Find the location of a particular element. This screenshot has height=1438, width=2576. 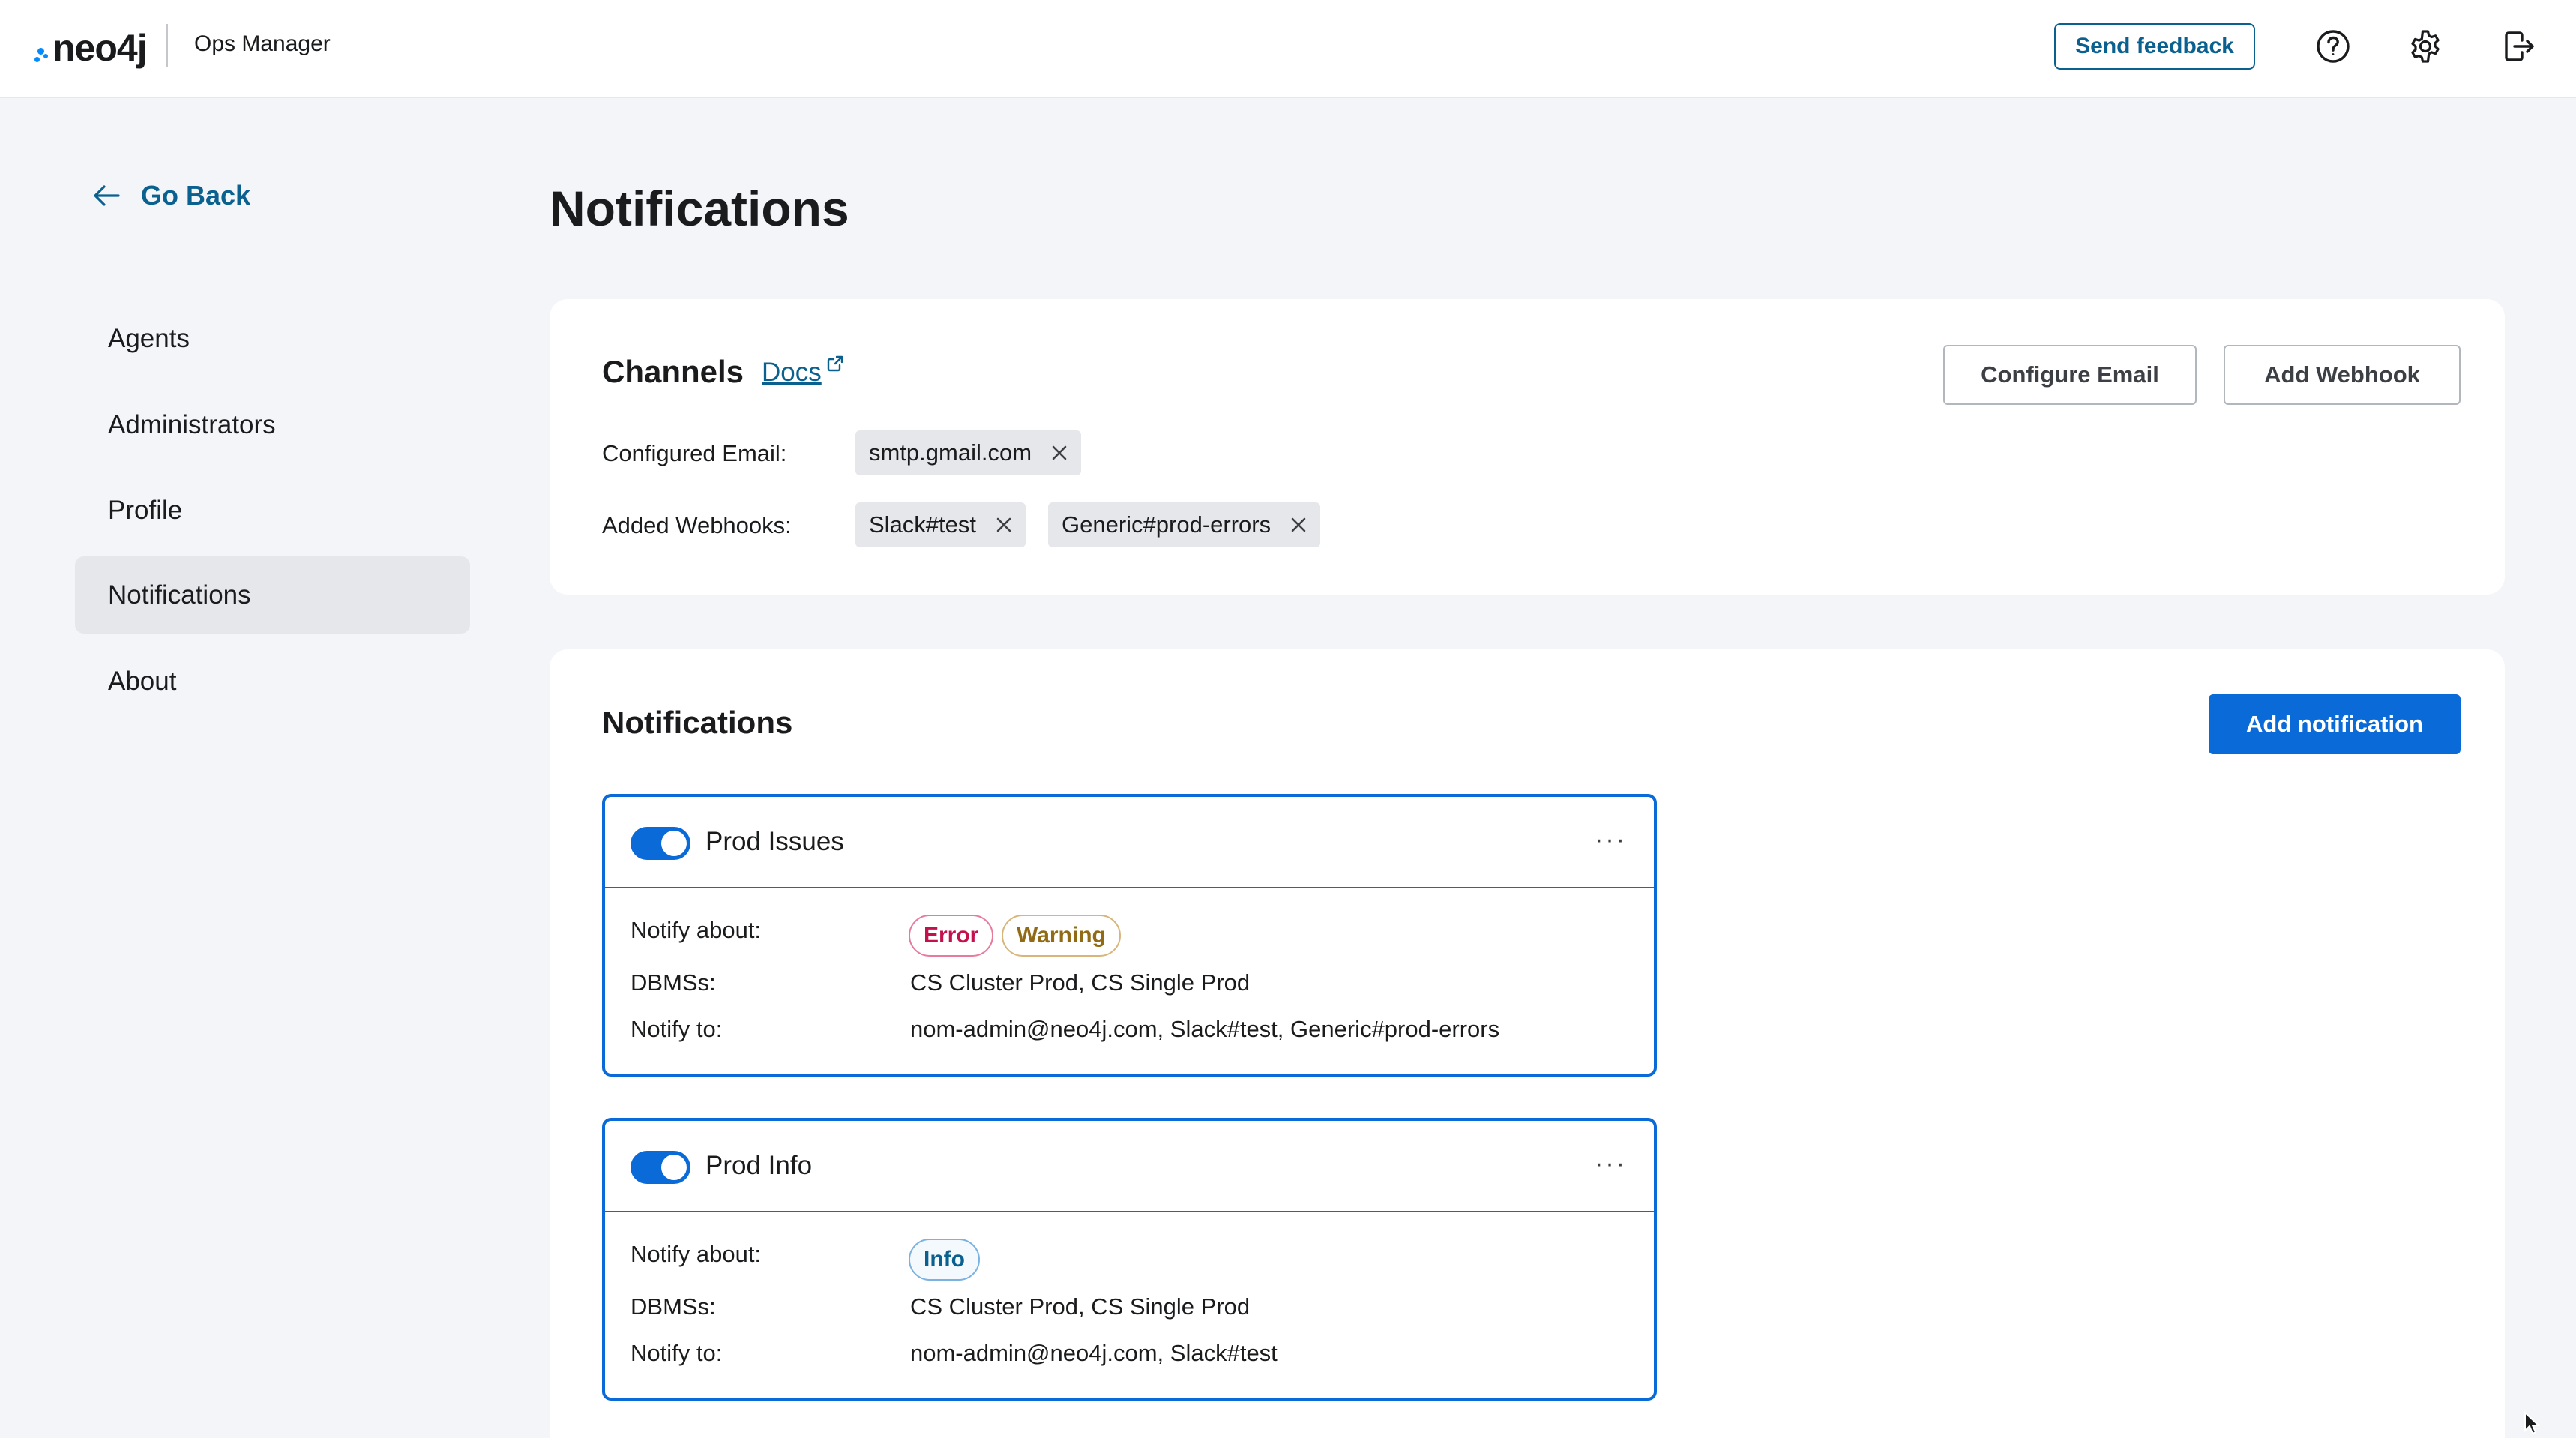

sidebar-item-profile: Profile is located at coordinates (272, 510).